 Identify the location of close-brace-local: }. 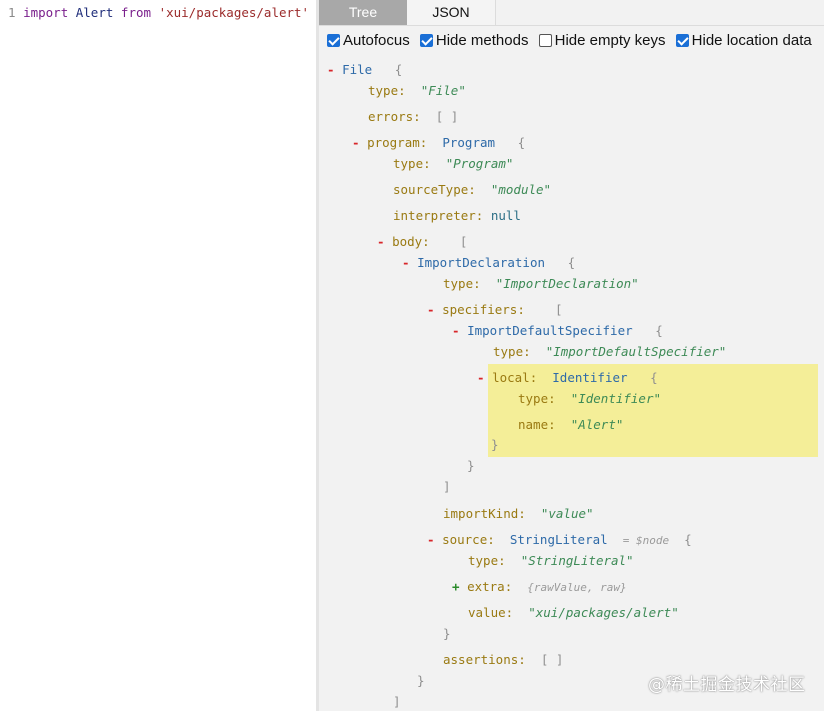
(495, 445).